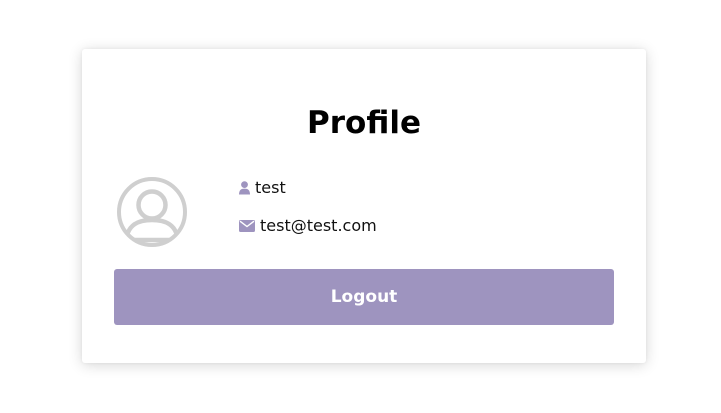 This screenshot has height=413, width=721. What do you see at coordinates (364, 297) in the screenshot?
I see `logout-button: Logout` at bounding box center [364, 297].